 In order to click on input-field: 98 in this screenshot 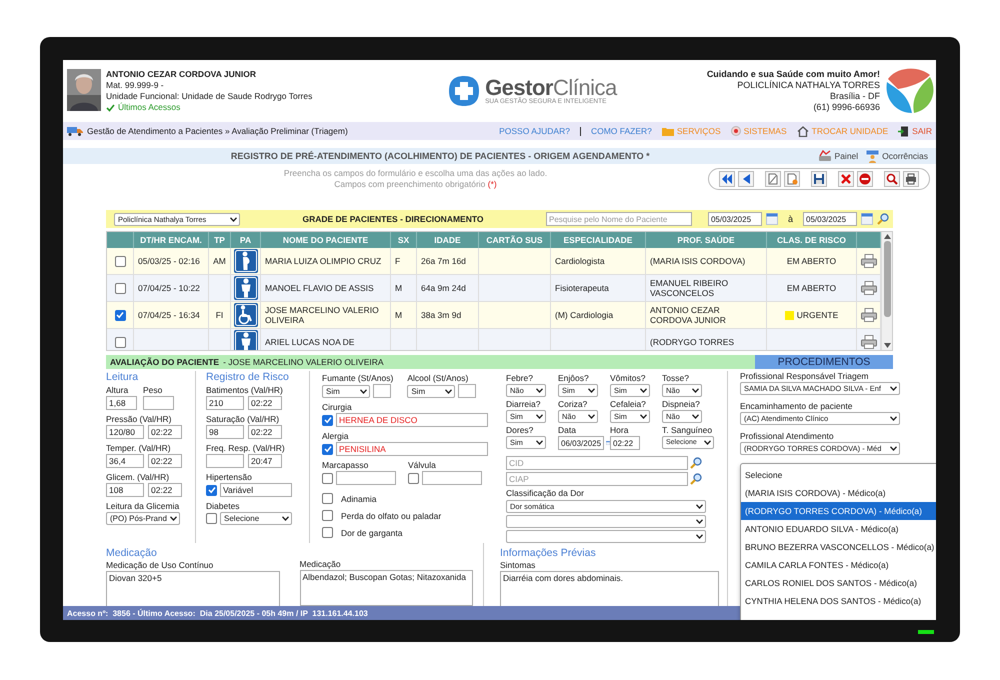, I will do `click(225, 432)`.